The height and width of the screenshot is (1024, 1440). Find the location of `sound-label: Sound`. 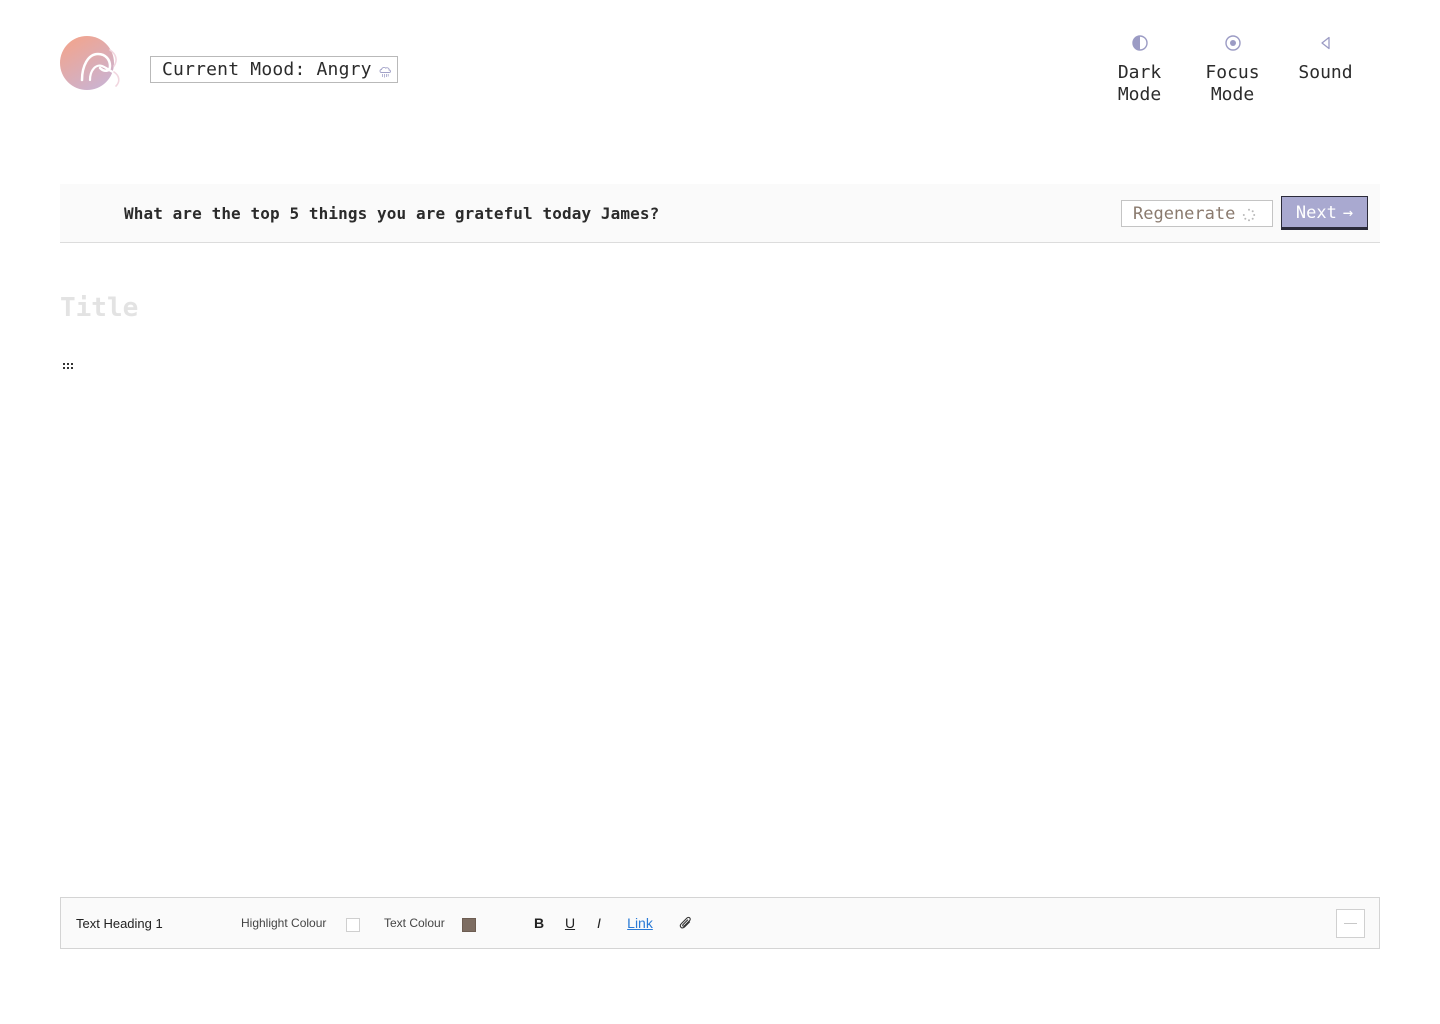

sound-label: Sound is located at coordinates (1325, 72).